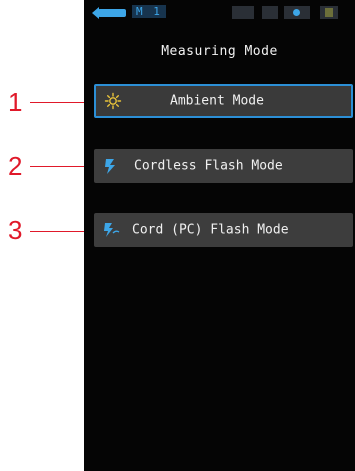 The width and height of the screenshot is (355, 471). What do you see at coordinates (296, 12) in the screenshot?
I see `status-dot-icon` at bounding box center [296, 12].